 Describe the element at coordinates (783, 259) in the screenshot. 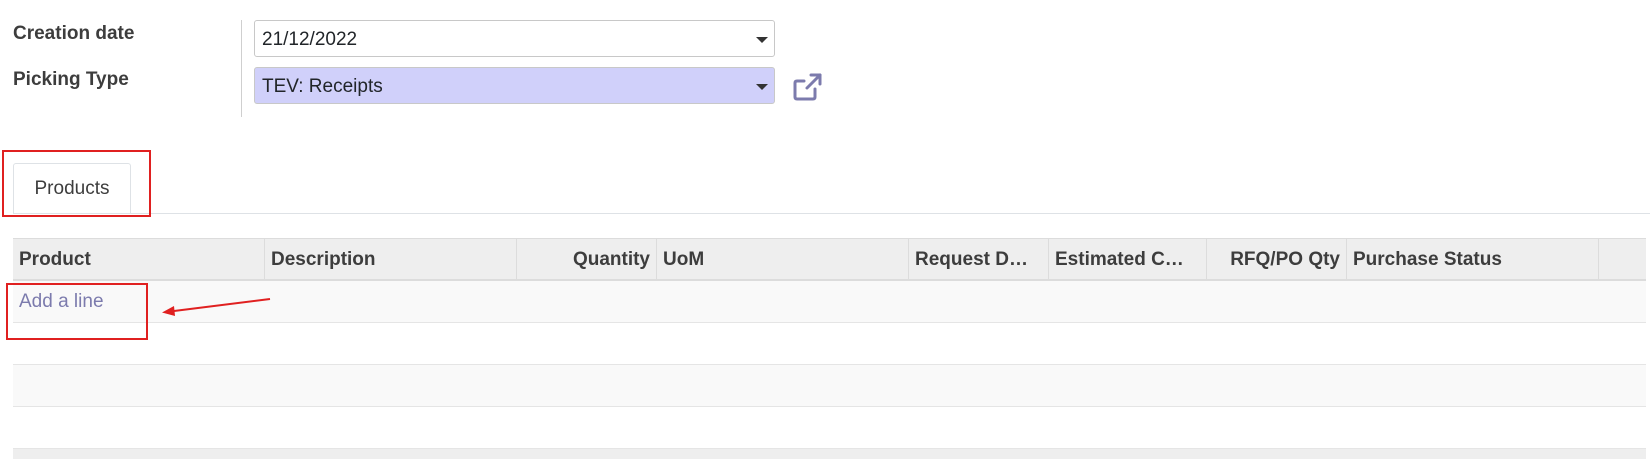

I see `column-header-uom: UoM` at that location.